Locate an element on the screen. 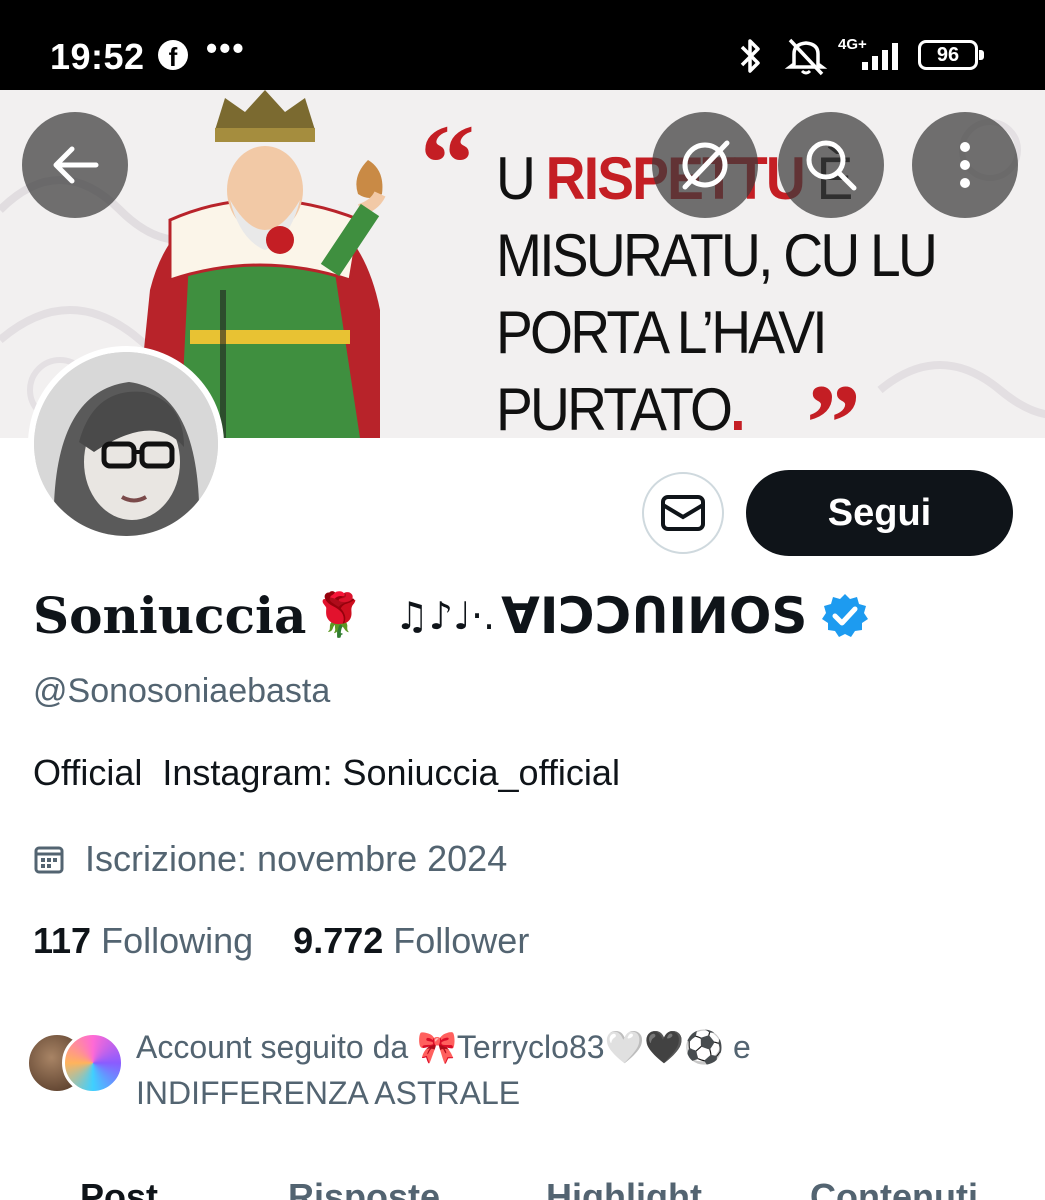 The width and height of the screenshot is (1045, 1200). search-icon is located at coordinates (831, 165).